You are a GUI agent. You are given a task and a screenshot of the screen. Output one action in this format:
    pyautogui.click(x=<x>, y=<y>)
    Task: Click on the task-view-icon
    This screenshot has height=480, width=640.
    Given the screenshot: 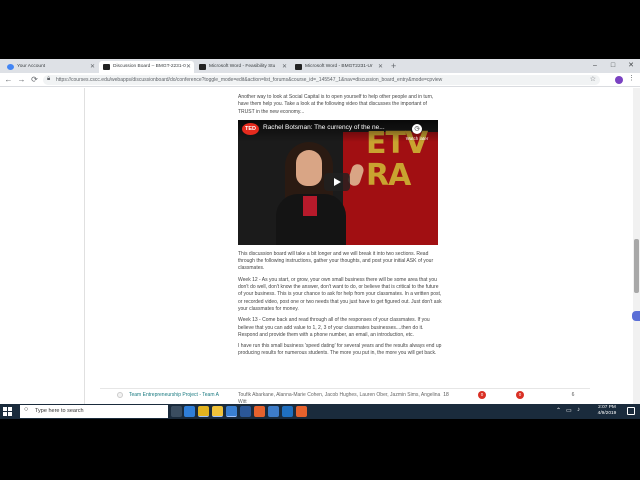 What is the action you would take?
    pyautogui.click(x=176, y=411)
    